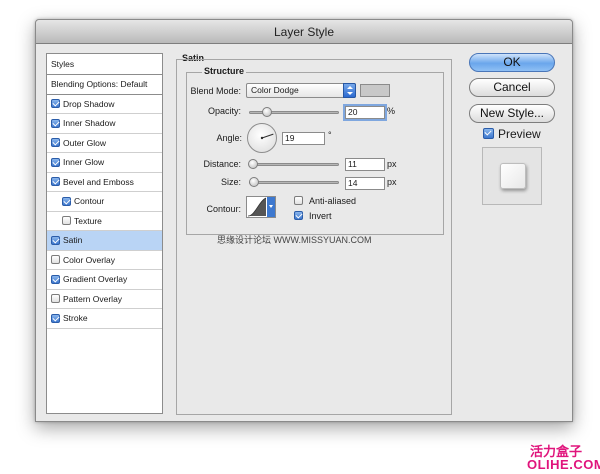 The width and height of the screenshot is (600, 474). I want to click on style-item-label: Inner Shadow, so click(89, 123).